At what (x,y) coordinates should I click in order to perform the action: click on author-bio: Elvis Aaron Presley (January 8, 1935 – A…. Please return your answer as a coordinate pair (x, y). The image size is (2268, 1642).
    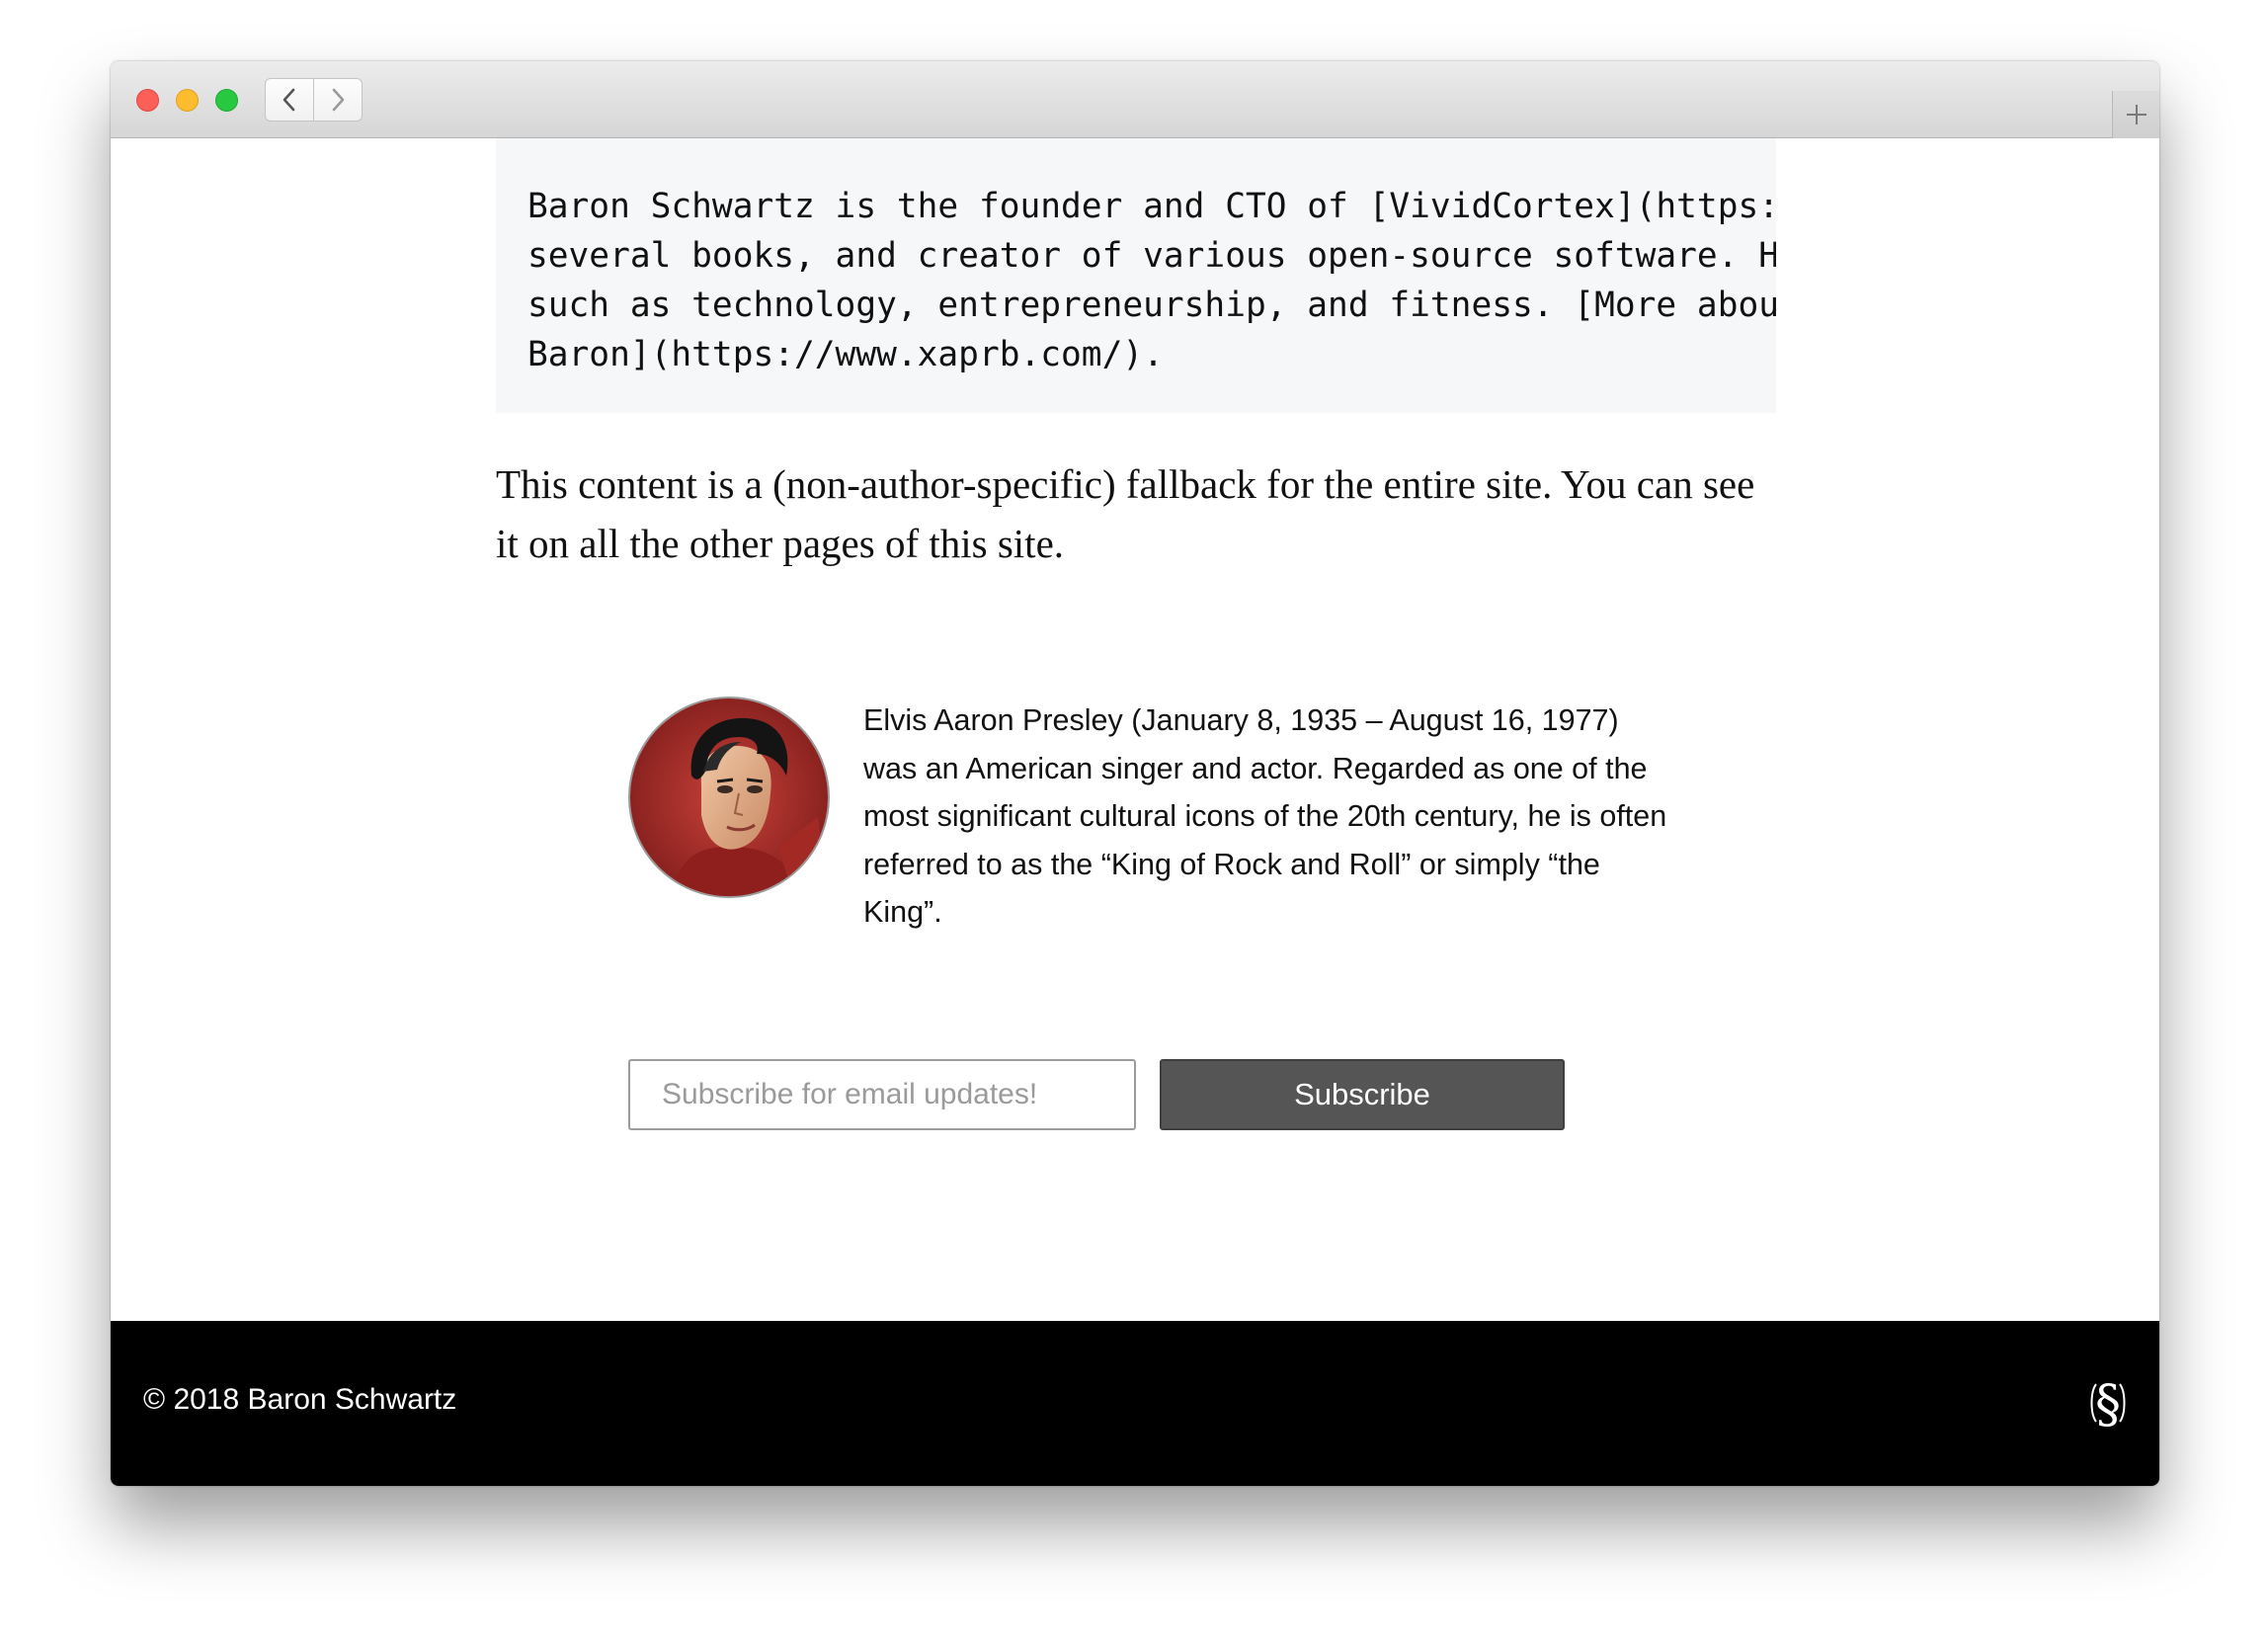
    Looking at the image, I should click on (1265, 816).